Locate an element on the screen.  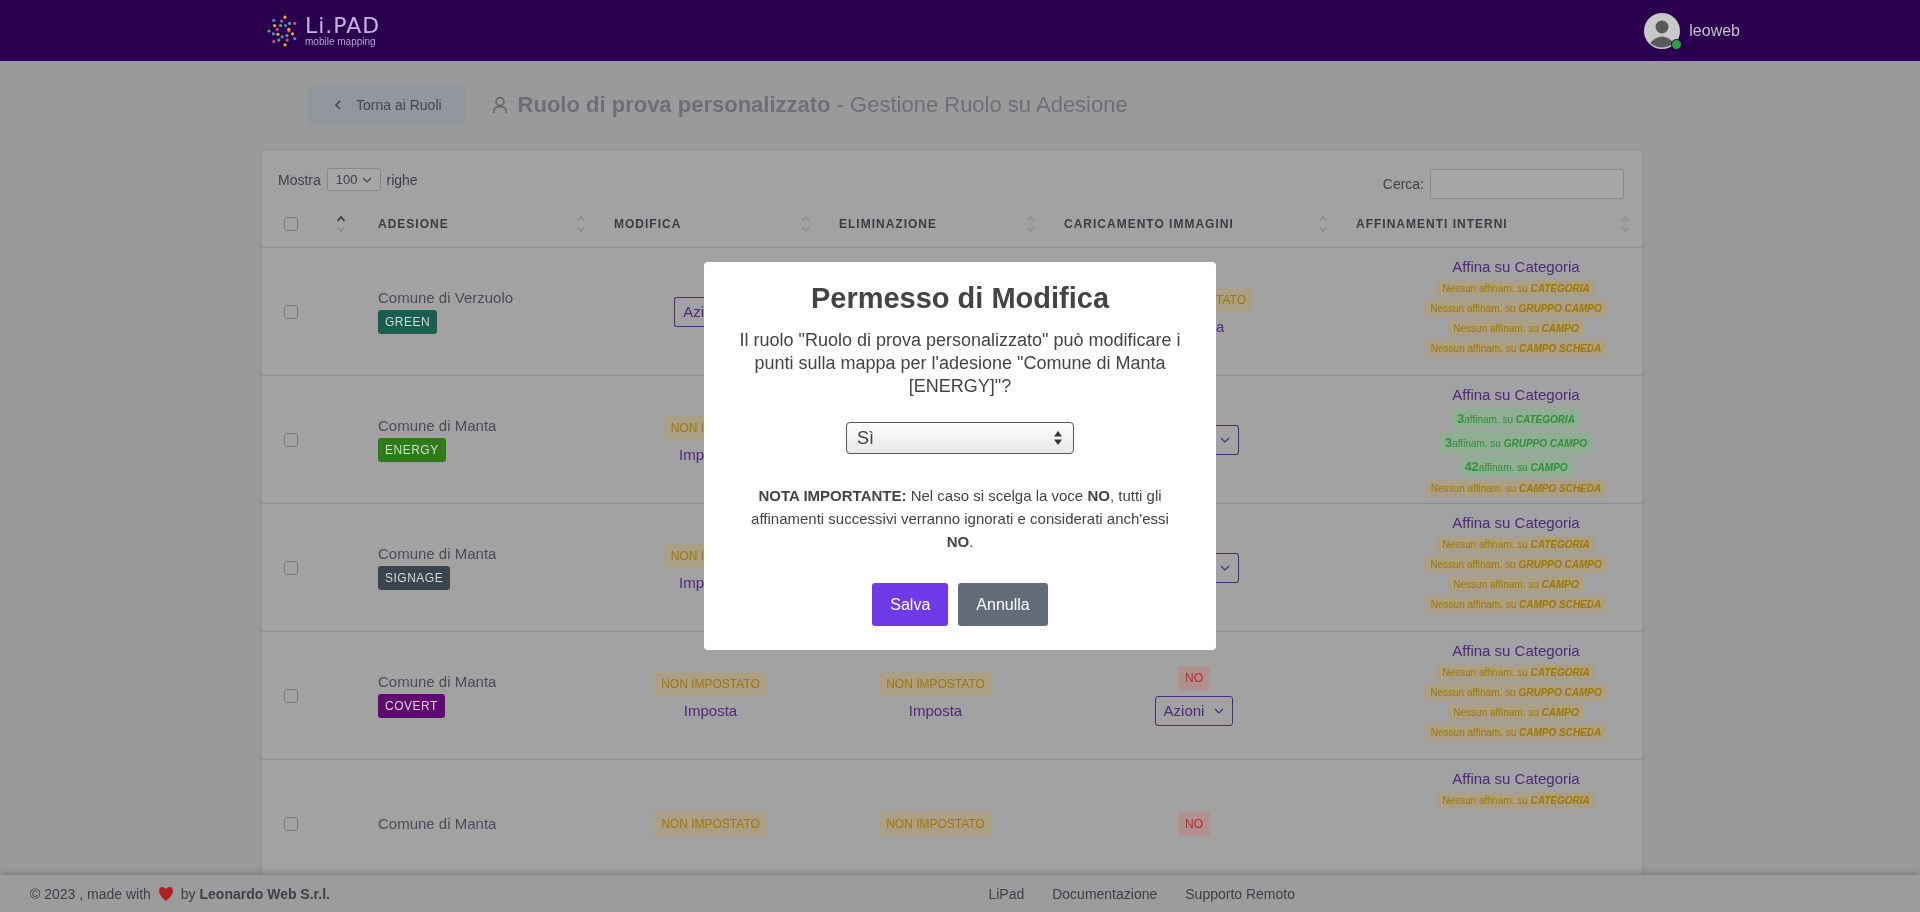
select-all-checkbox is located at coordinates (291, 223).